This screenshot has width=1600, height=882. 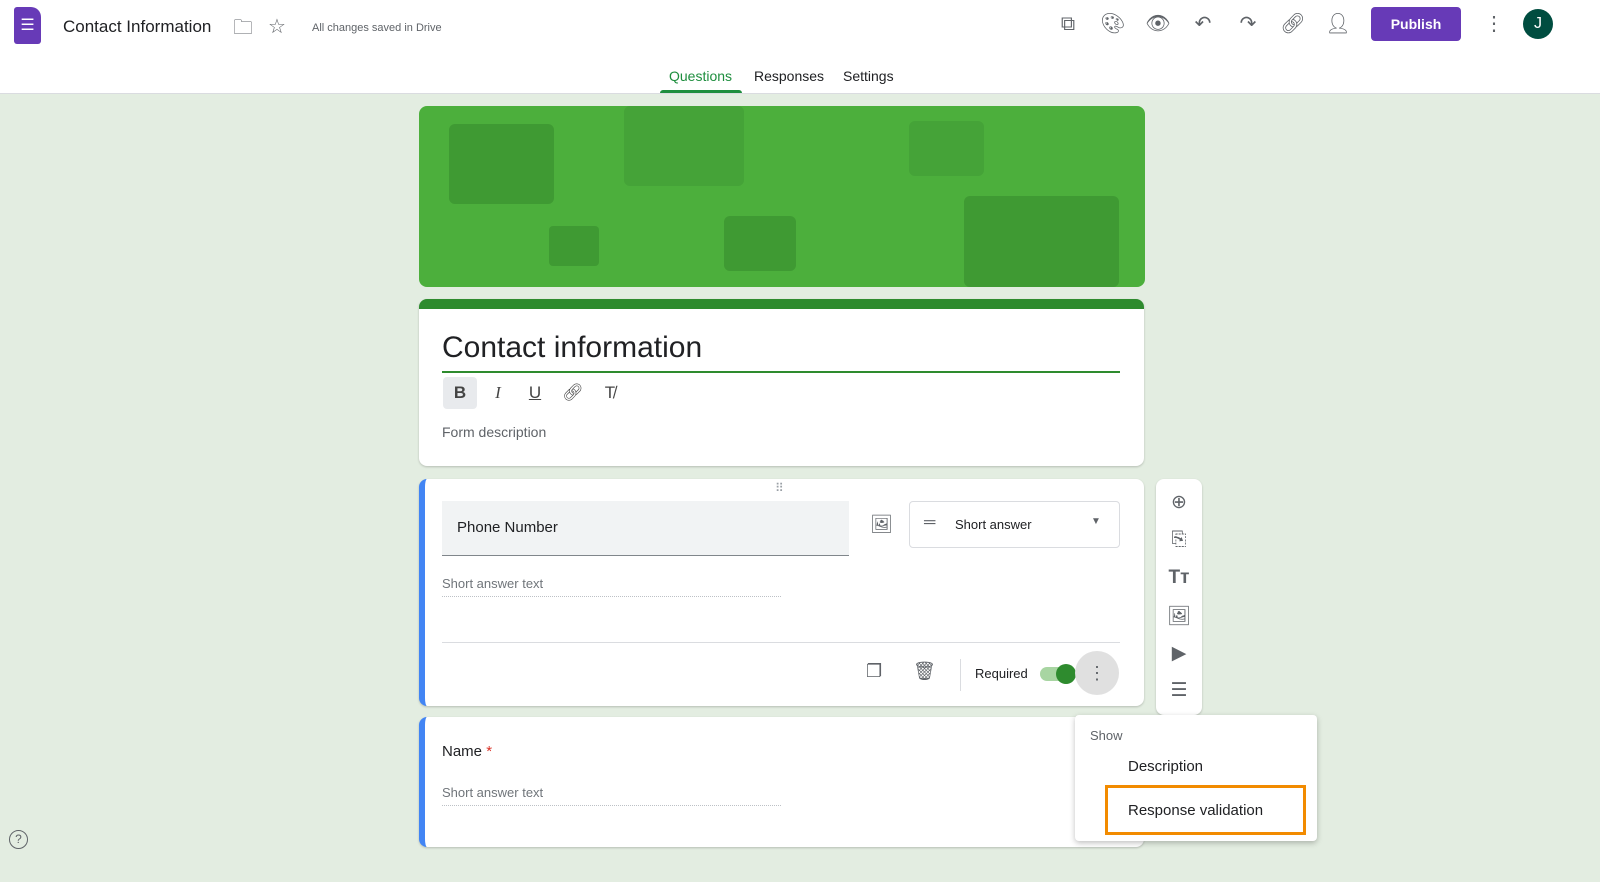 What do you see at coordinates (1494, 24) in the screenshot?
I see `more-icon: ⋮` at bounding box center [1494, 24].